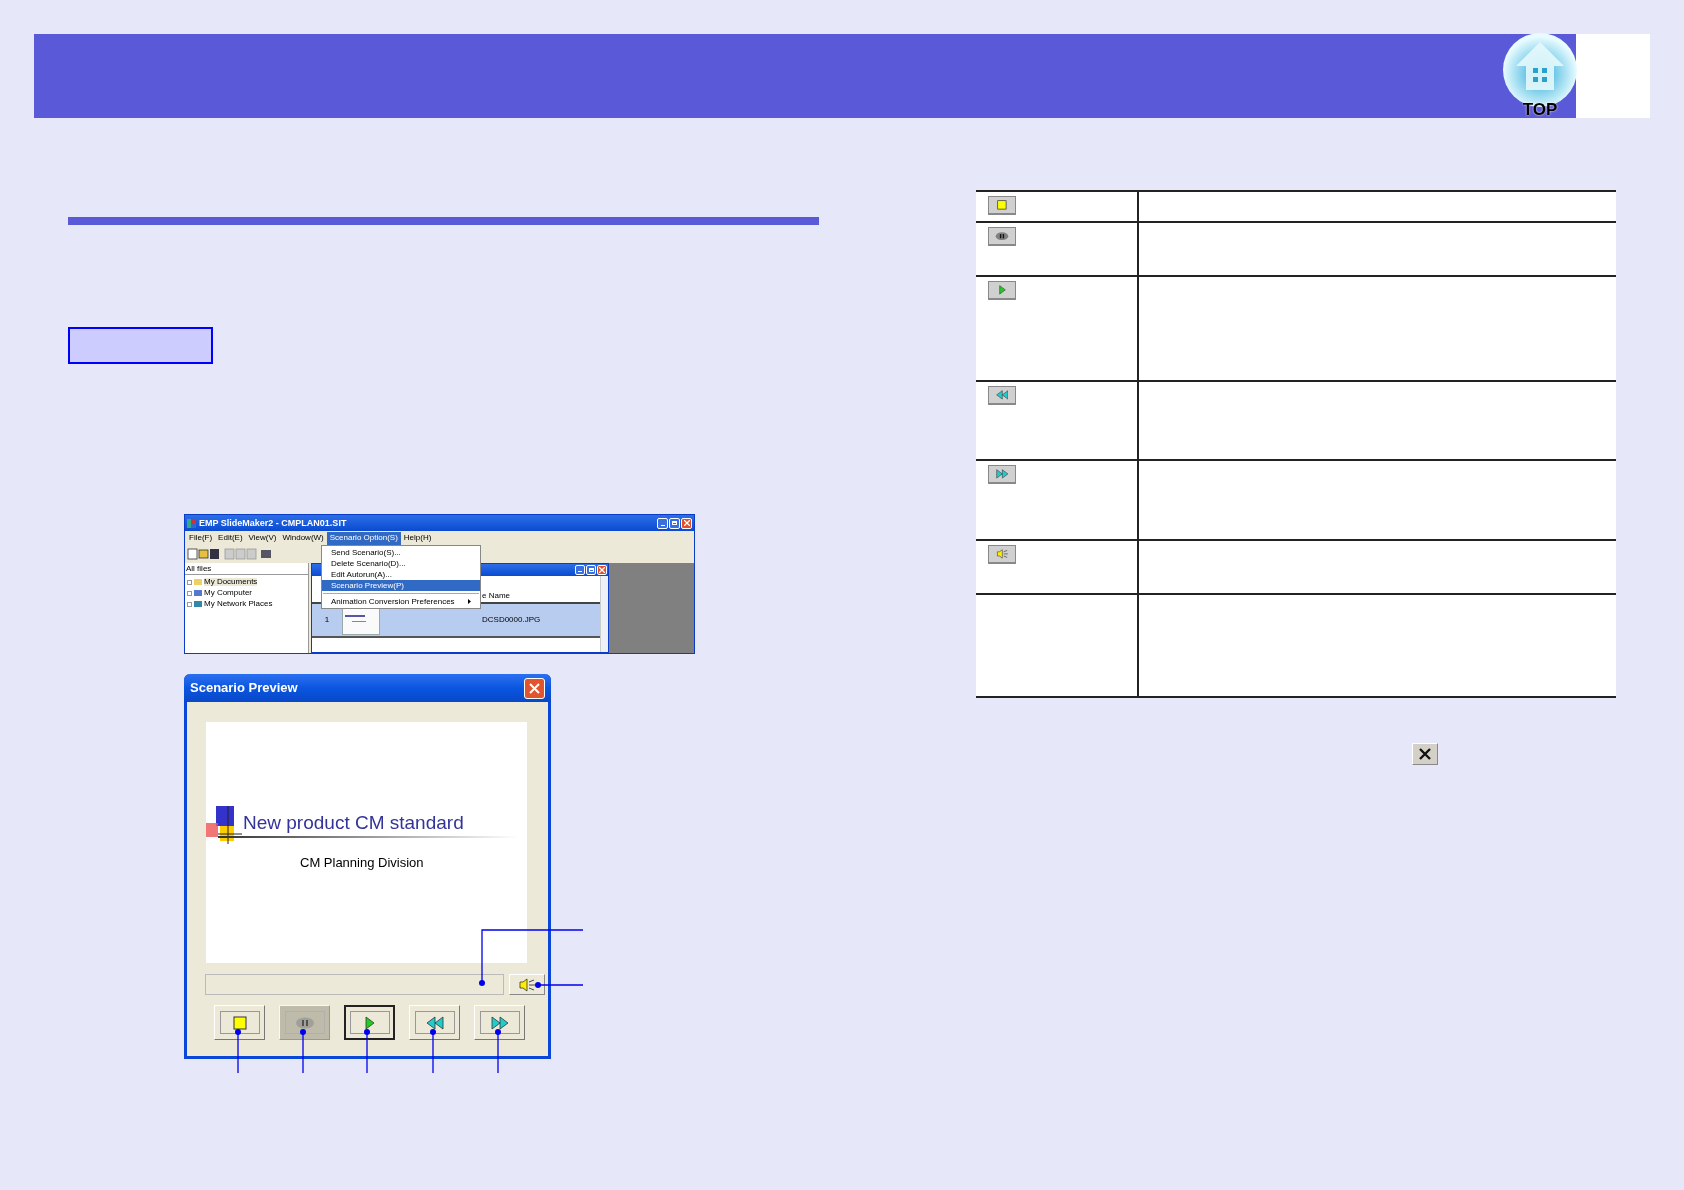 This screenshot has height=1190, width=1684. I want to click on scrollbar, so click(604, 614).